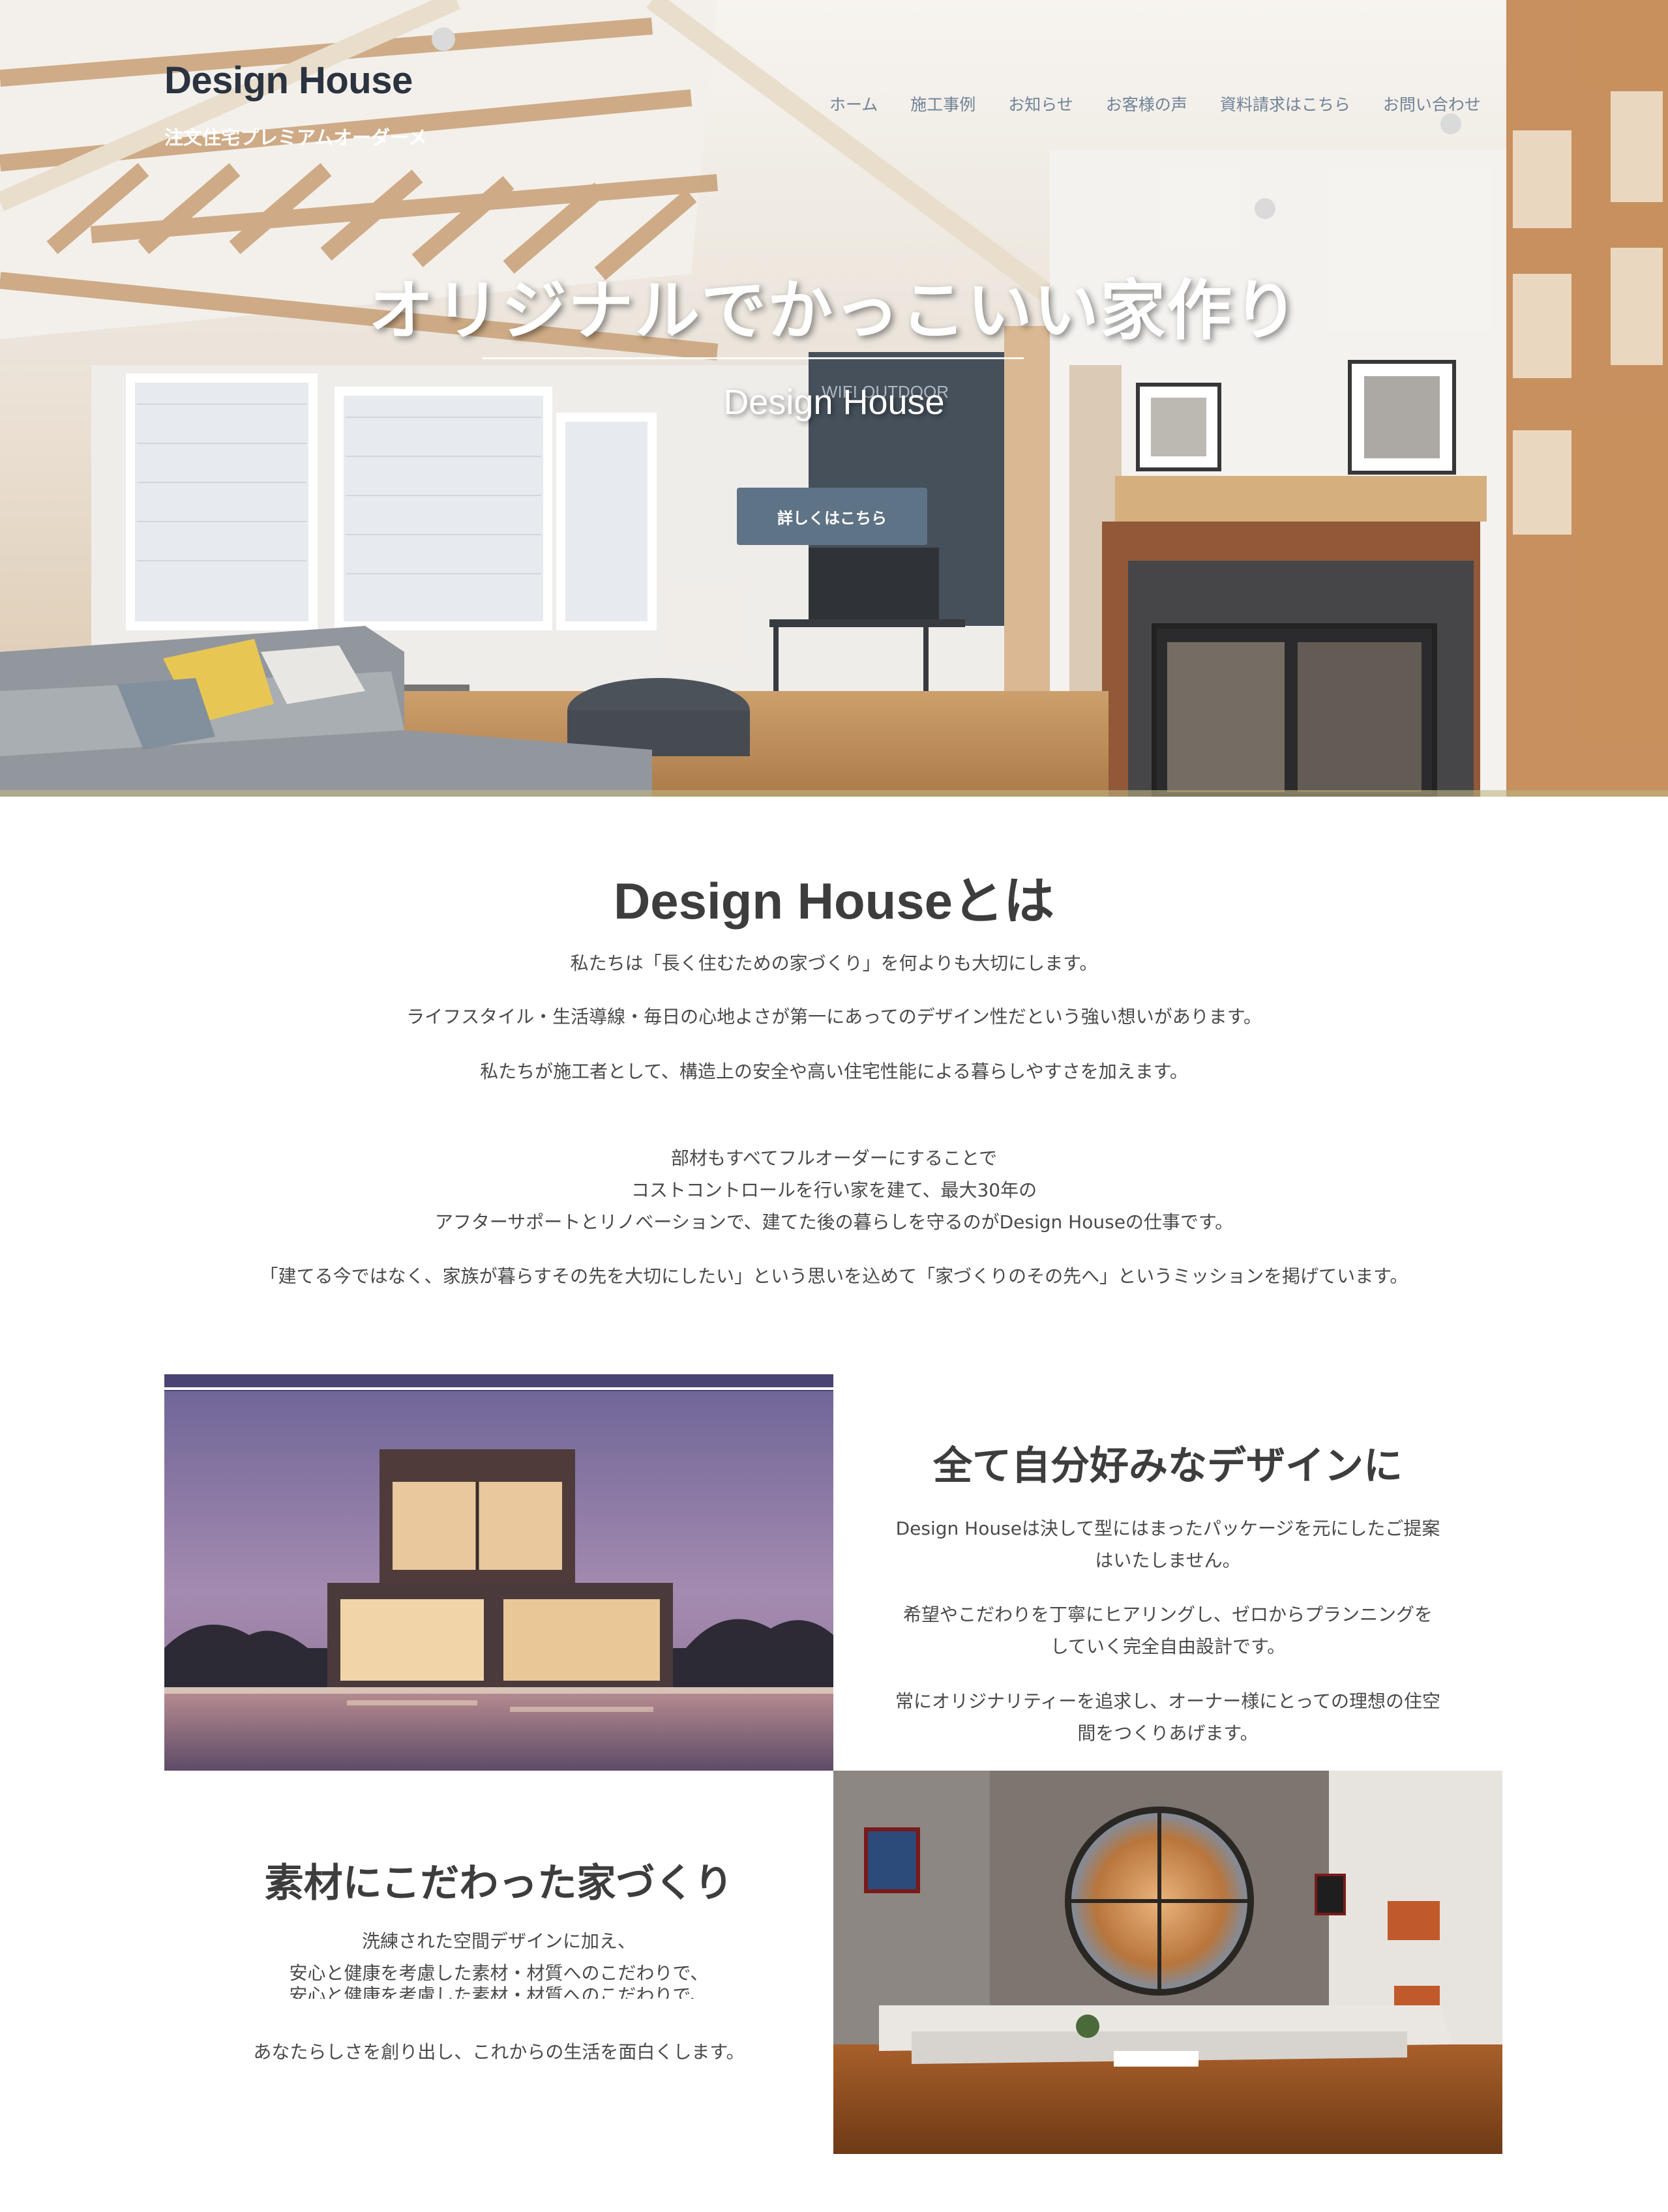 This screenshot has width=1668, height=2212. What do you see at coordinates (942, 103) in the screenshot?
I see `nav-item-works: 施工事例` at bounding box center [942, 103].